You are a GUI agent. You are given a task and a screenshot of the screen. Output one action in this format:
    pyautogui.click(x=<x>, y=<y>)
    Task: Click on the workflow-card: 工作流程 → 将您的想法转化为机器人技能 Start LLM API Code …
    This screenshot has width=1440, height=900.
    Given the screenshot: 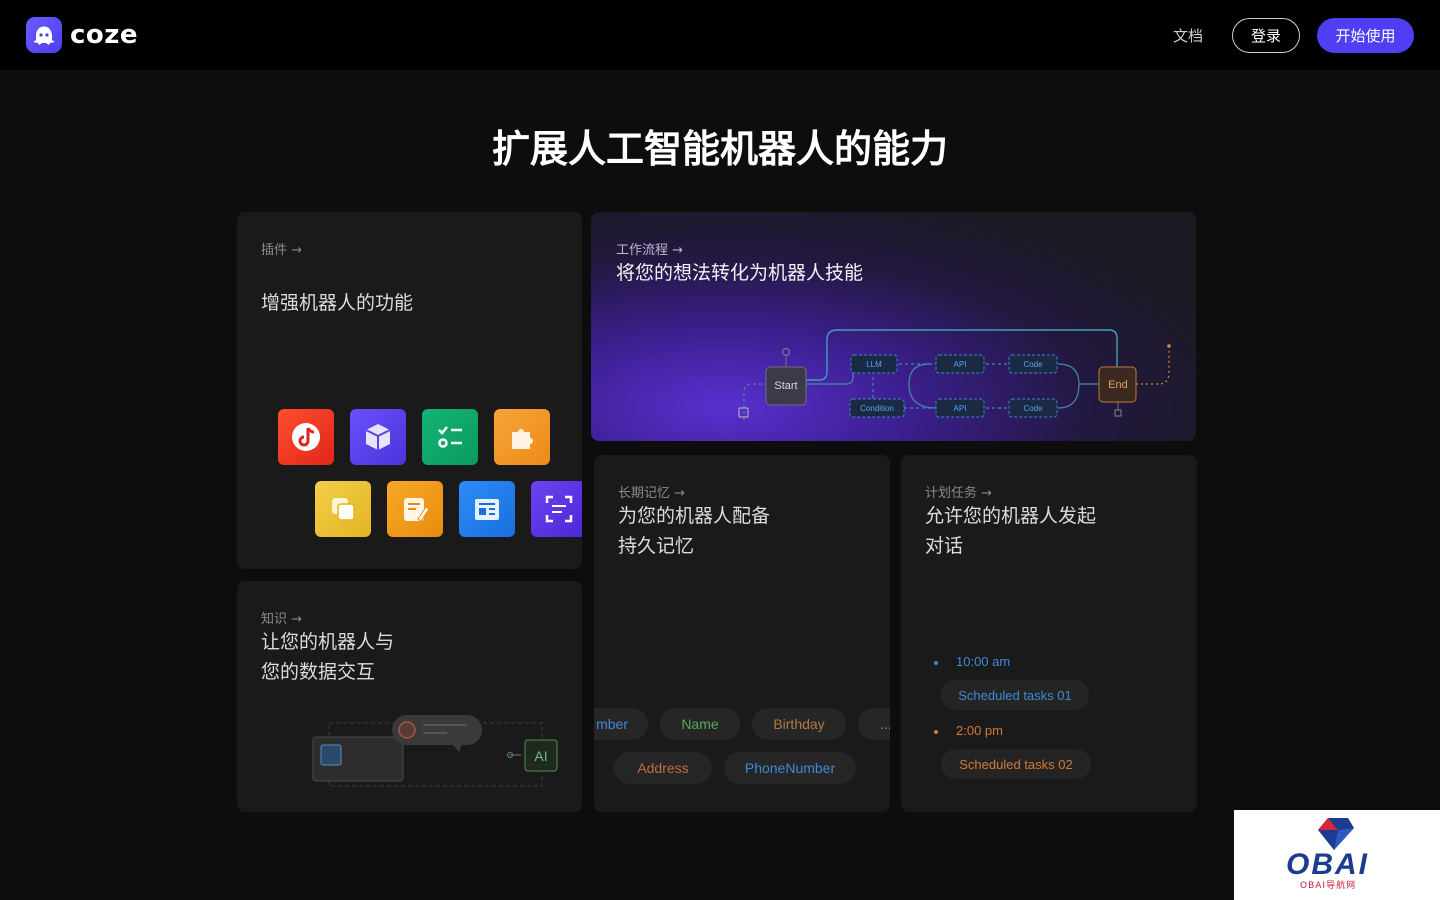 What is the action you would take?
    pyautogui.click(x=893, y=326)
    